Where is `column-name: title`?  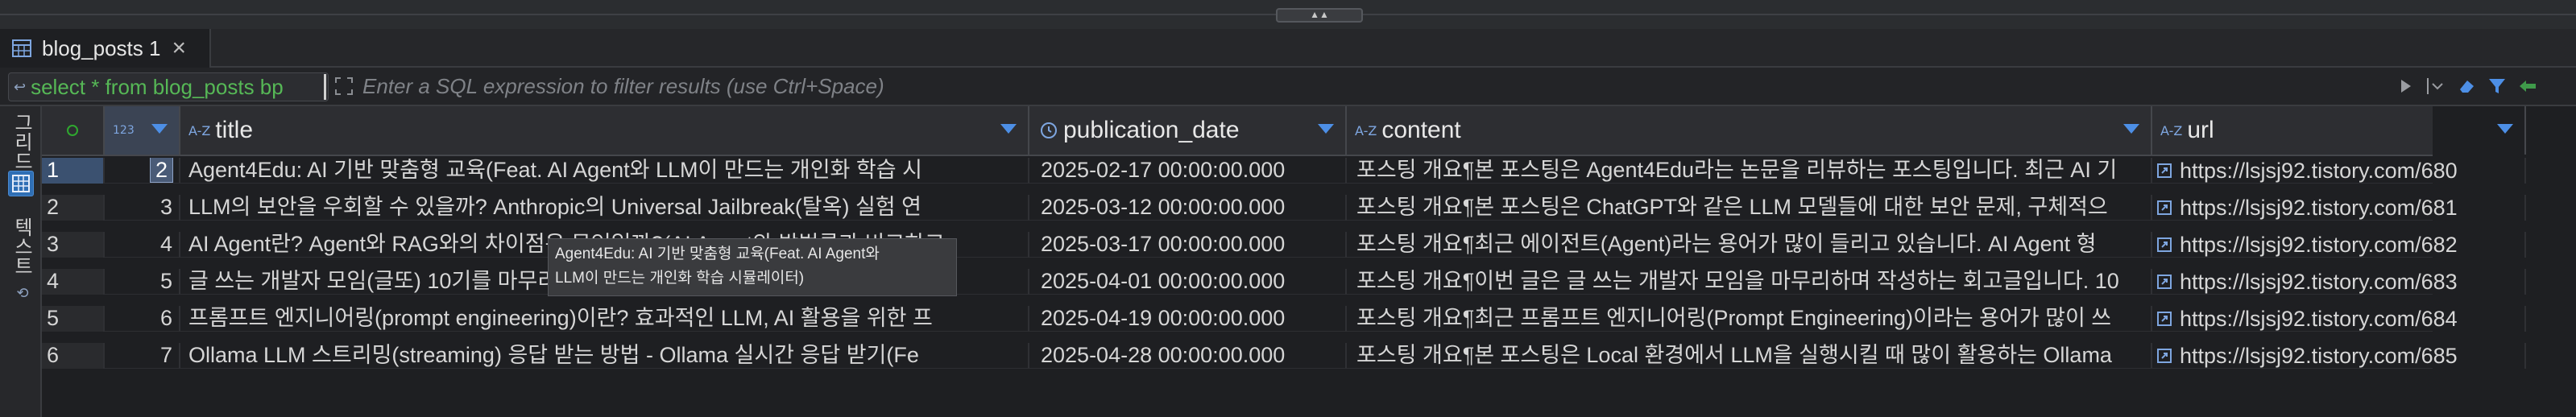
column-name: title is located at coordinates (234, 130).